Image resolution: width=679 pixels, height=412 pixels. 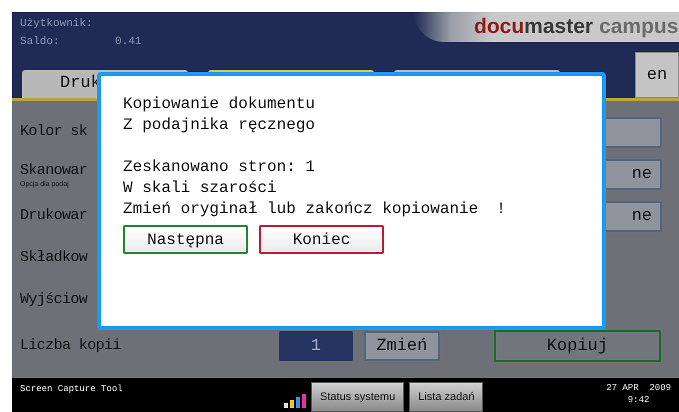 I want to click on setting-label: Wyjściow, so click(x=54, y=300).